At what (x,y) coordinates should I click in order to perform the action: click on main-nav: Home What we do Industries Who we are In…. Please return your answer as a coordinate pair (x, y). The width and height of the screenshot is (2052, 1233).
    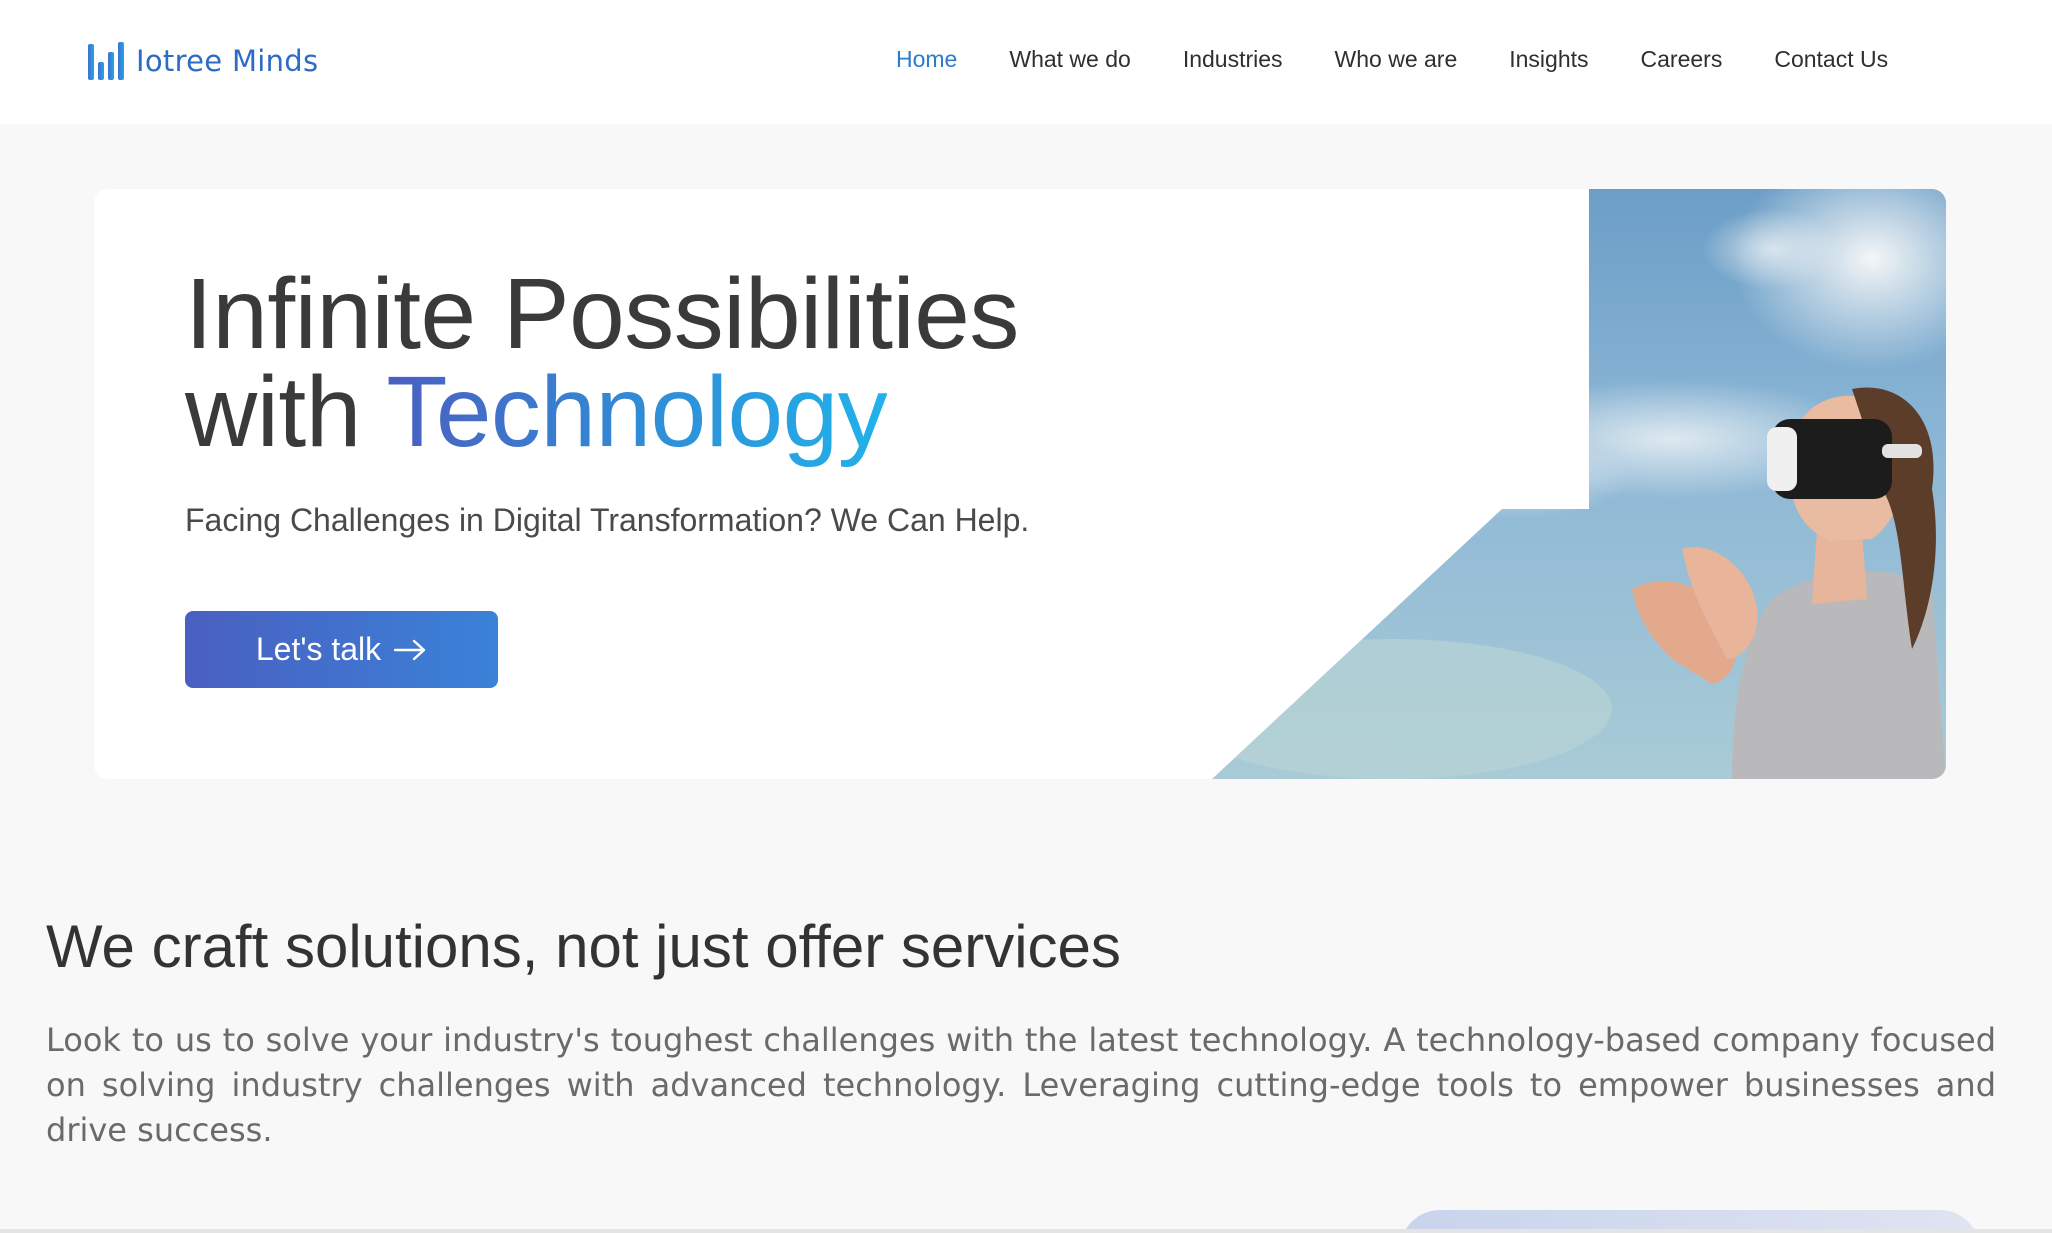
    Looking at the image, I should click on (1392, 59).